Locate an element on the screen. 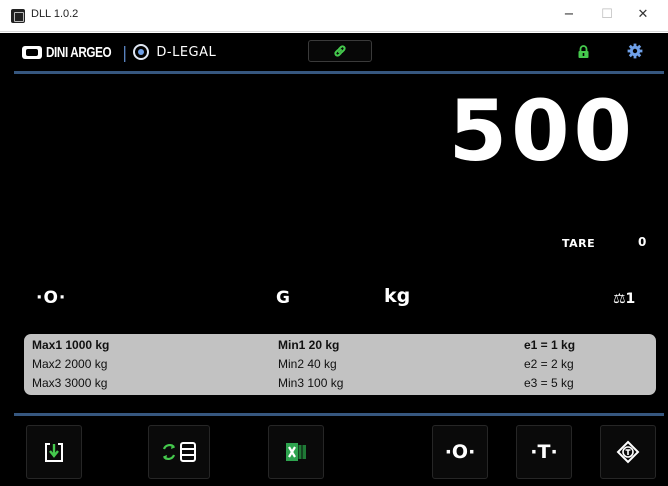 The height and width of the screenshot is (486, 668). connection-button is located at coordinates (340, 51).